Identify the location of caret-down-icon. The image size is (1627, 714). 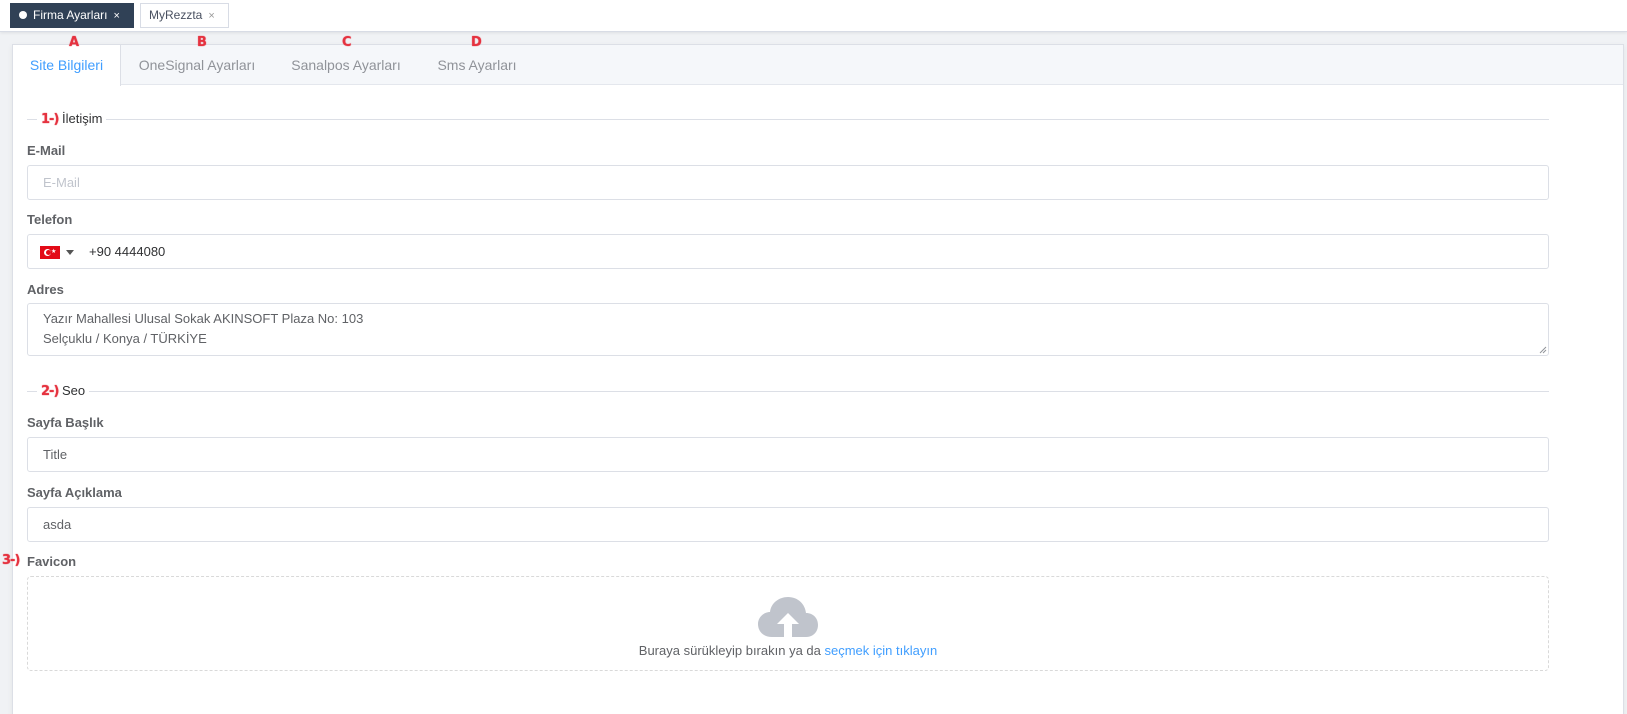
(70, 252).